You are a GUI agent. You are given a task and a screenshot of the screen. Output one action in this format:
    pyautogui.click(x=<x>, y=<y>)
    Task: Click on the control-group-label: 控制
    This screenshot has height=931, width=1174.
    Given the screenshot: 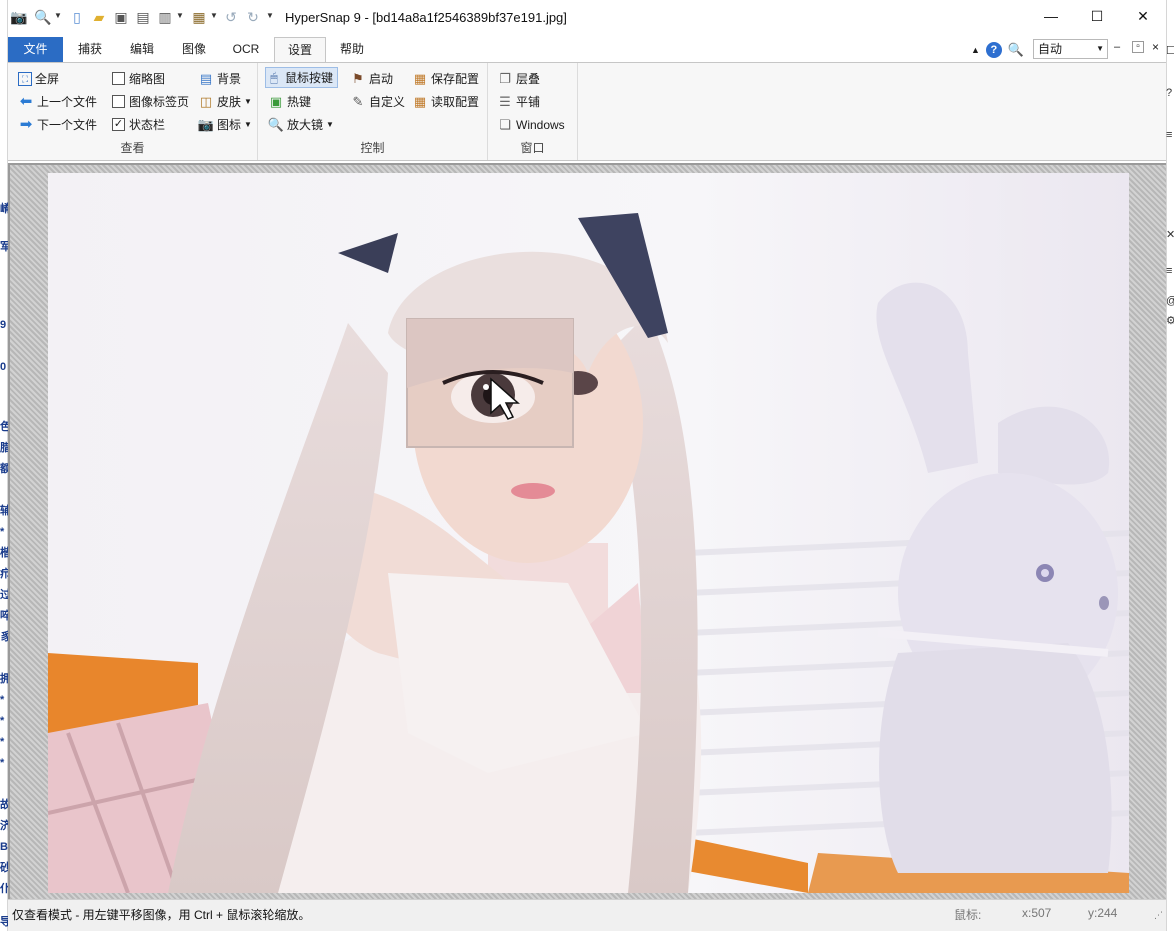 What is the action you would take?
    pyautogui.click(x=372, y=148)
    